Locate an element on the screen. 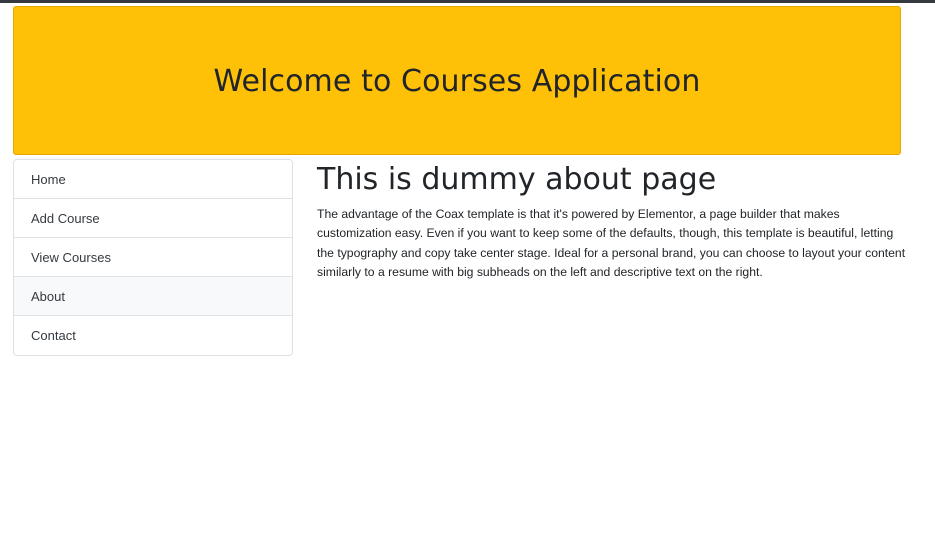 The width and height of the screenshot is (935, 545). menu-item-view-courses: View Courses is located at coordinates (153, 257).